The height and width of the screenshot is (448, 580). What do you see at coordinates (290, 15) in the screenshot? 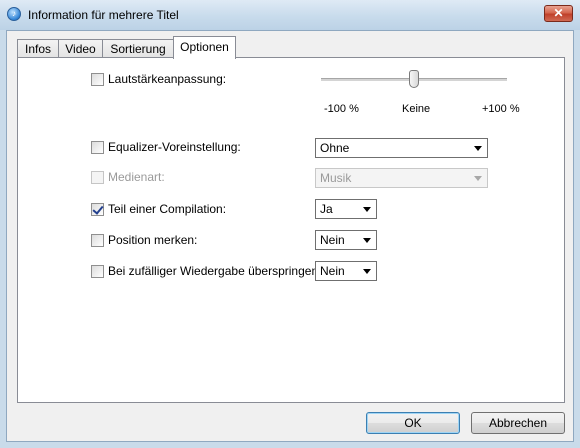
I see `title-bar: ♪ Information für mehrere Titel ✕` at bounding box center [290, 15].